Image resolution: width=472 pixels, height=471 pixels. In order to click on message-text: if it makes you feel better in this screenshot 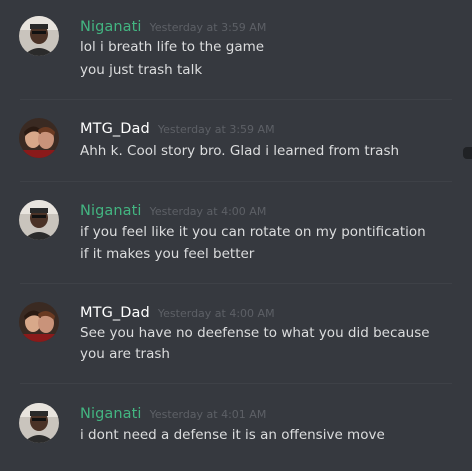, I will do `click(167, 254)`.